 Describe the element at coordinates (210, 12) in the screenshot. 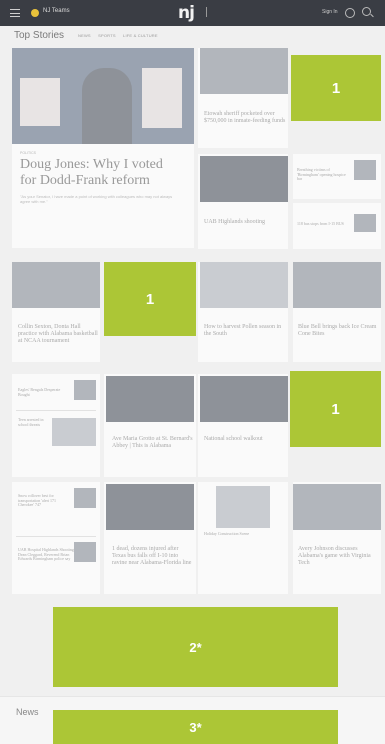

I see `logo-divider` at that location.